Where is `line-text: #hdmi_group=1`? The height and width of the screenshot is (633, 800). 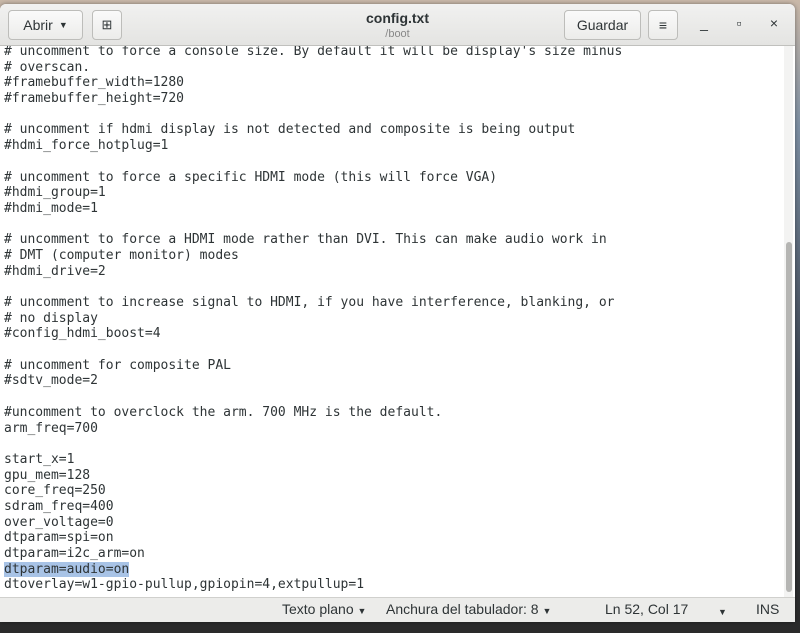 line-text: #hdmi_group=1 is located at coordinates (55, 193).